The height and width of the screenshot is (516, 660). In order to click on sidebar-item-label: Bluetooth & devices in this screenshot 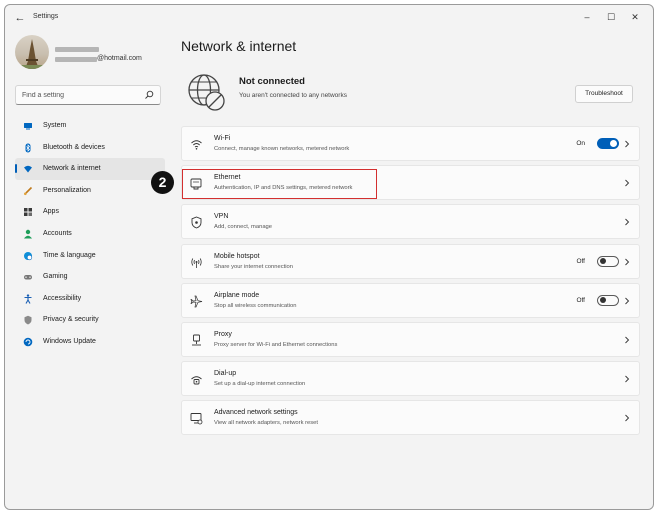, I will do `click(74, 147)`.